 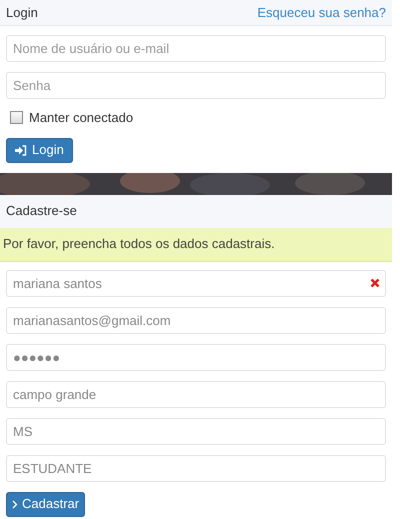 I want to click on login-title: Login, so click(x=22, y=13).